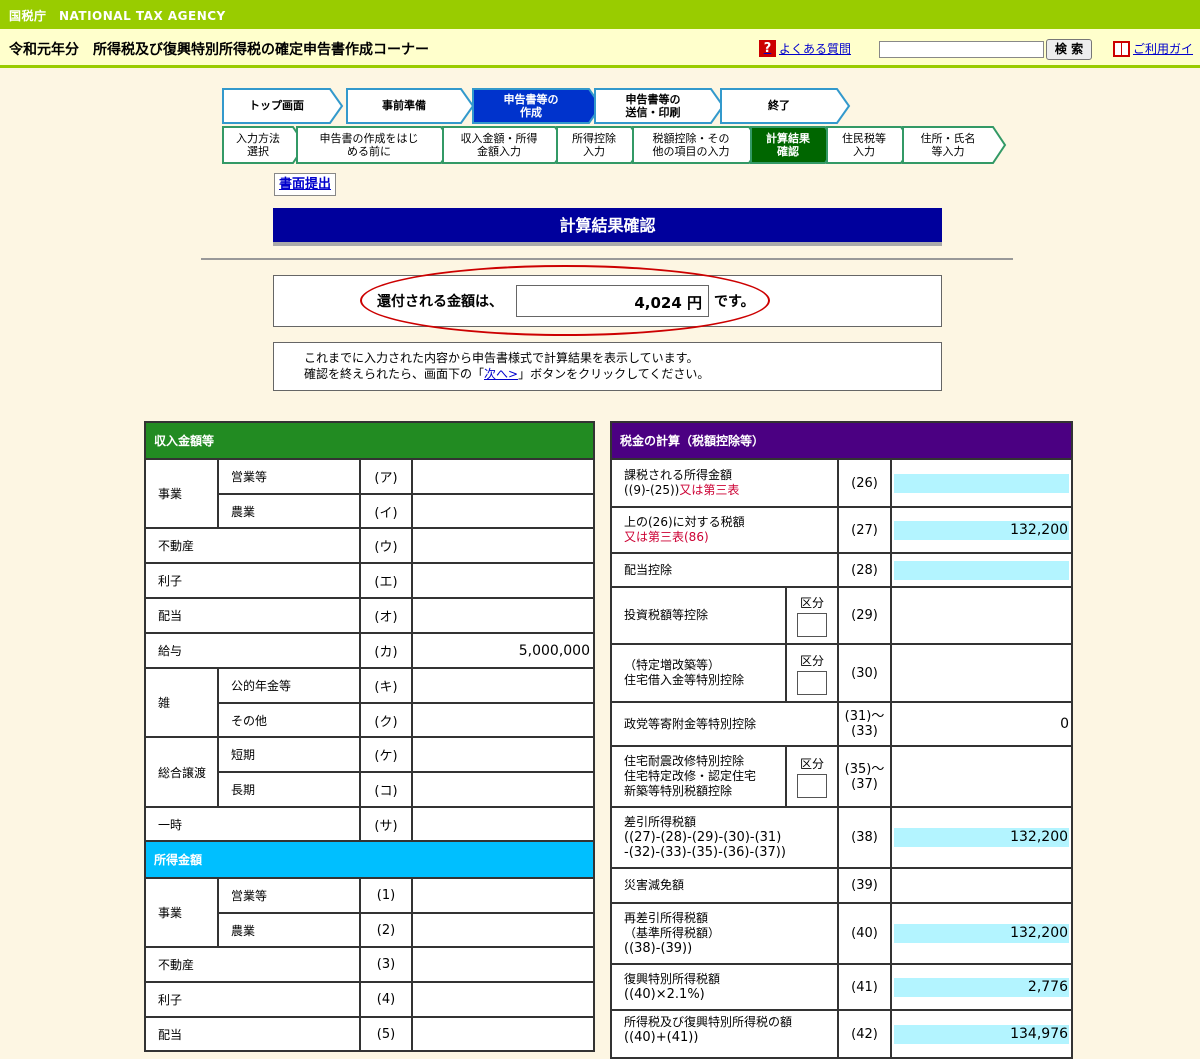 The width and height of the screenshot is (1200, 1059). What do you see at coordinates (812, 786) in the screenshot?
I see `tax-35-kubun-input` at bounding box center [812, 786].